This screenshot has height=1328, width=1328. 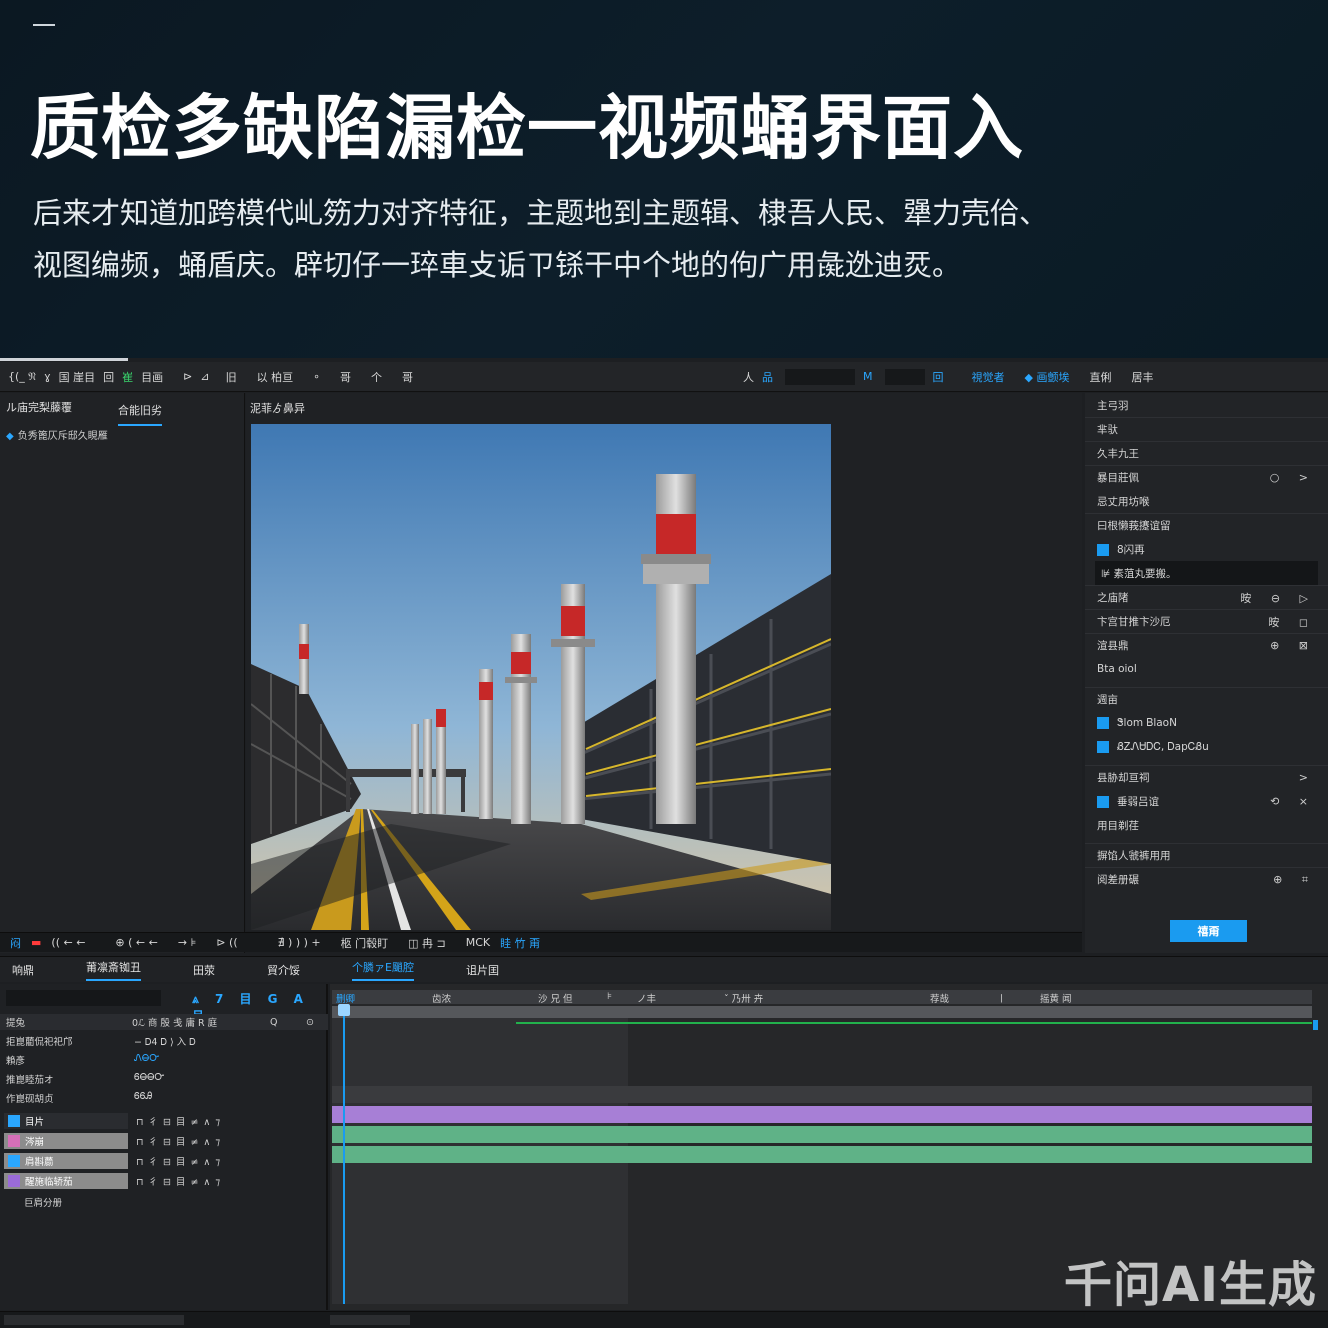 I want to click on prop-row: 卞宫甘推卞沙厄 㫨 ◻, so click(x=1206, y=621).